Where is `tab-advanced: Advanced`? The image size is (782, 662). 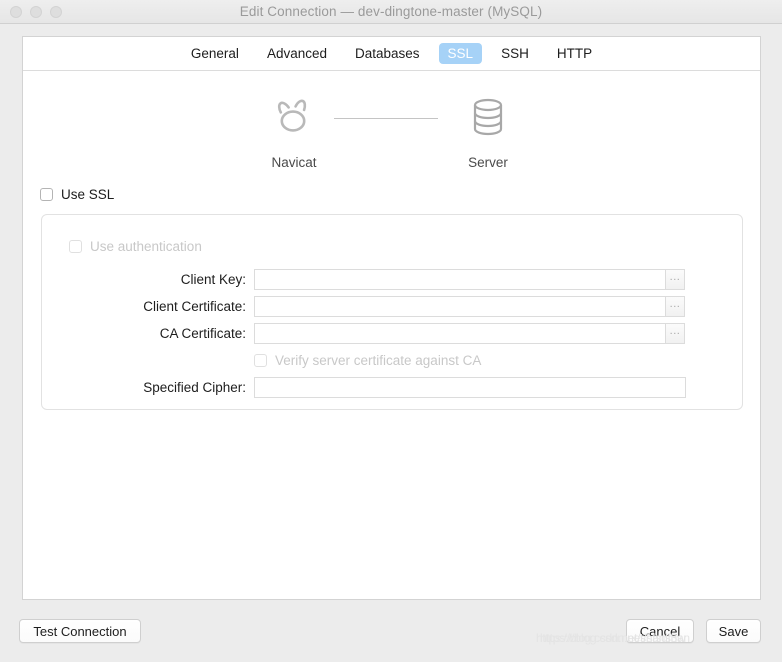 tab-advanced: Advanced is located at coordinates (297, 53).